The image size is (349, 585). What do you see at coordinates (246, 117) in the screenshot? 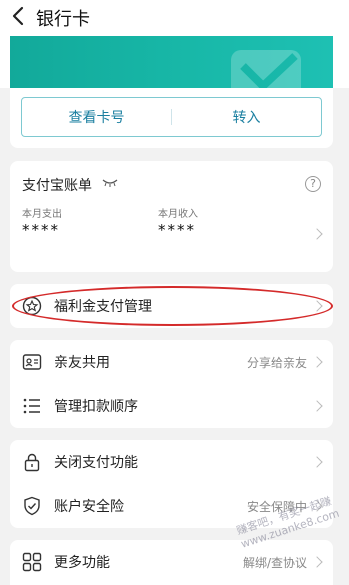
I see `transfer-in-button: 转入` at bounding box center [246, 117].